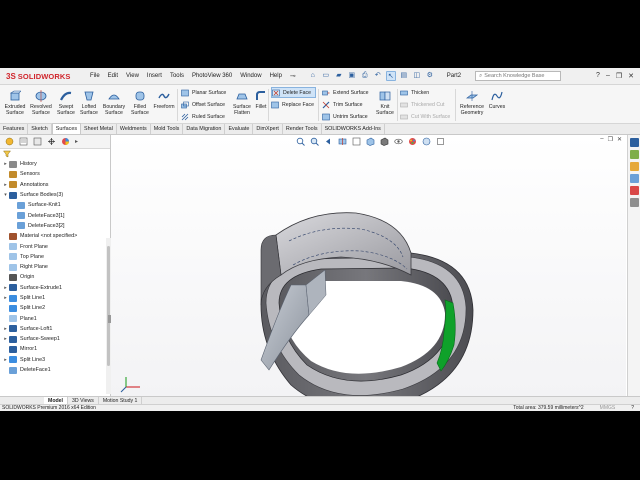  I want to click on pin-icon: ⊸, so click(293, 76).